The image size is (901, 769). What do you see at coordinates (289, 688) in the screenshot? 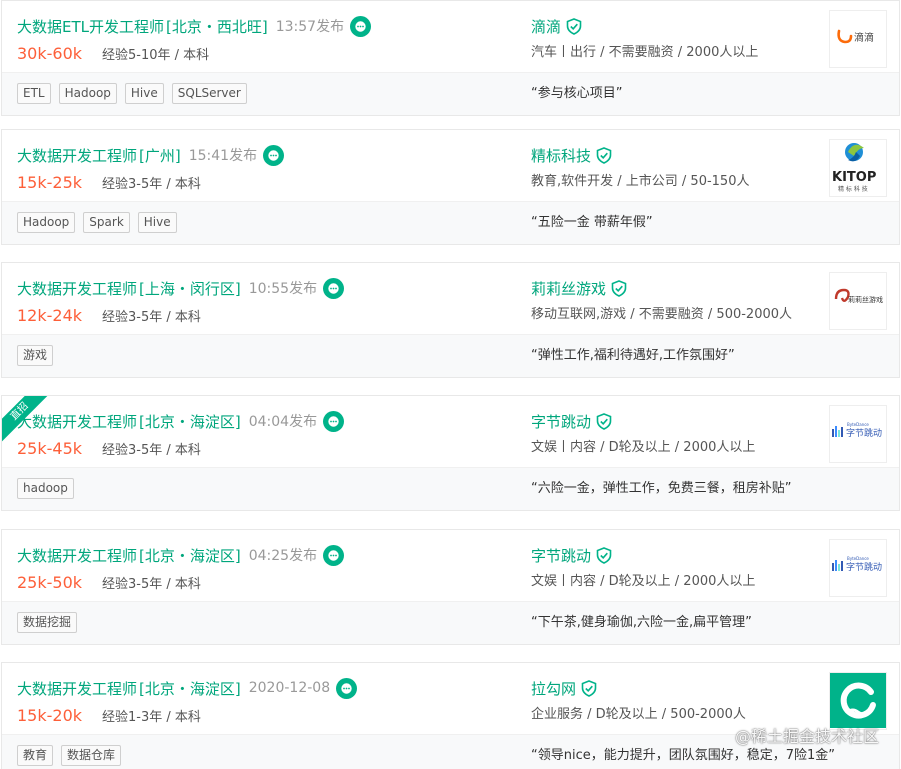
I see `publish-time: 2020-12-08` at bounding box center [289, 688].